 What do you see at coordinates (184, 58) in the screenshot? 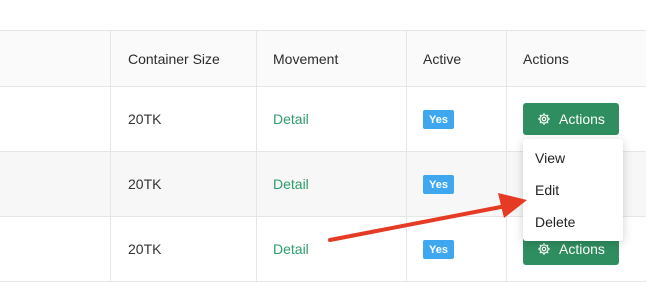
I see `header-container-size: Container Size` at bounding box center [184, 58].